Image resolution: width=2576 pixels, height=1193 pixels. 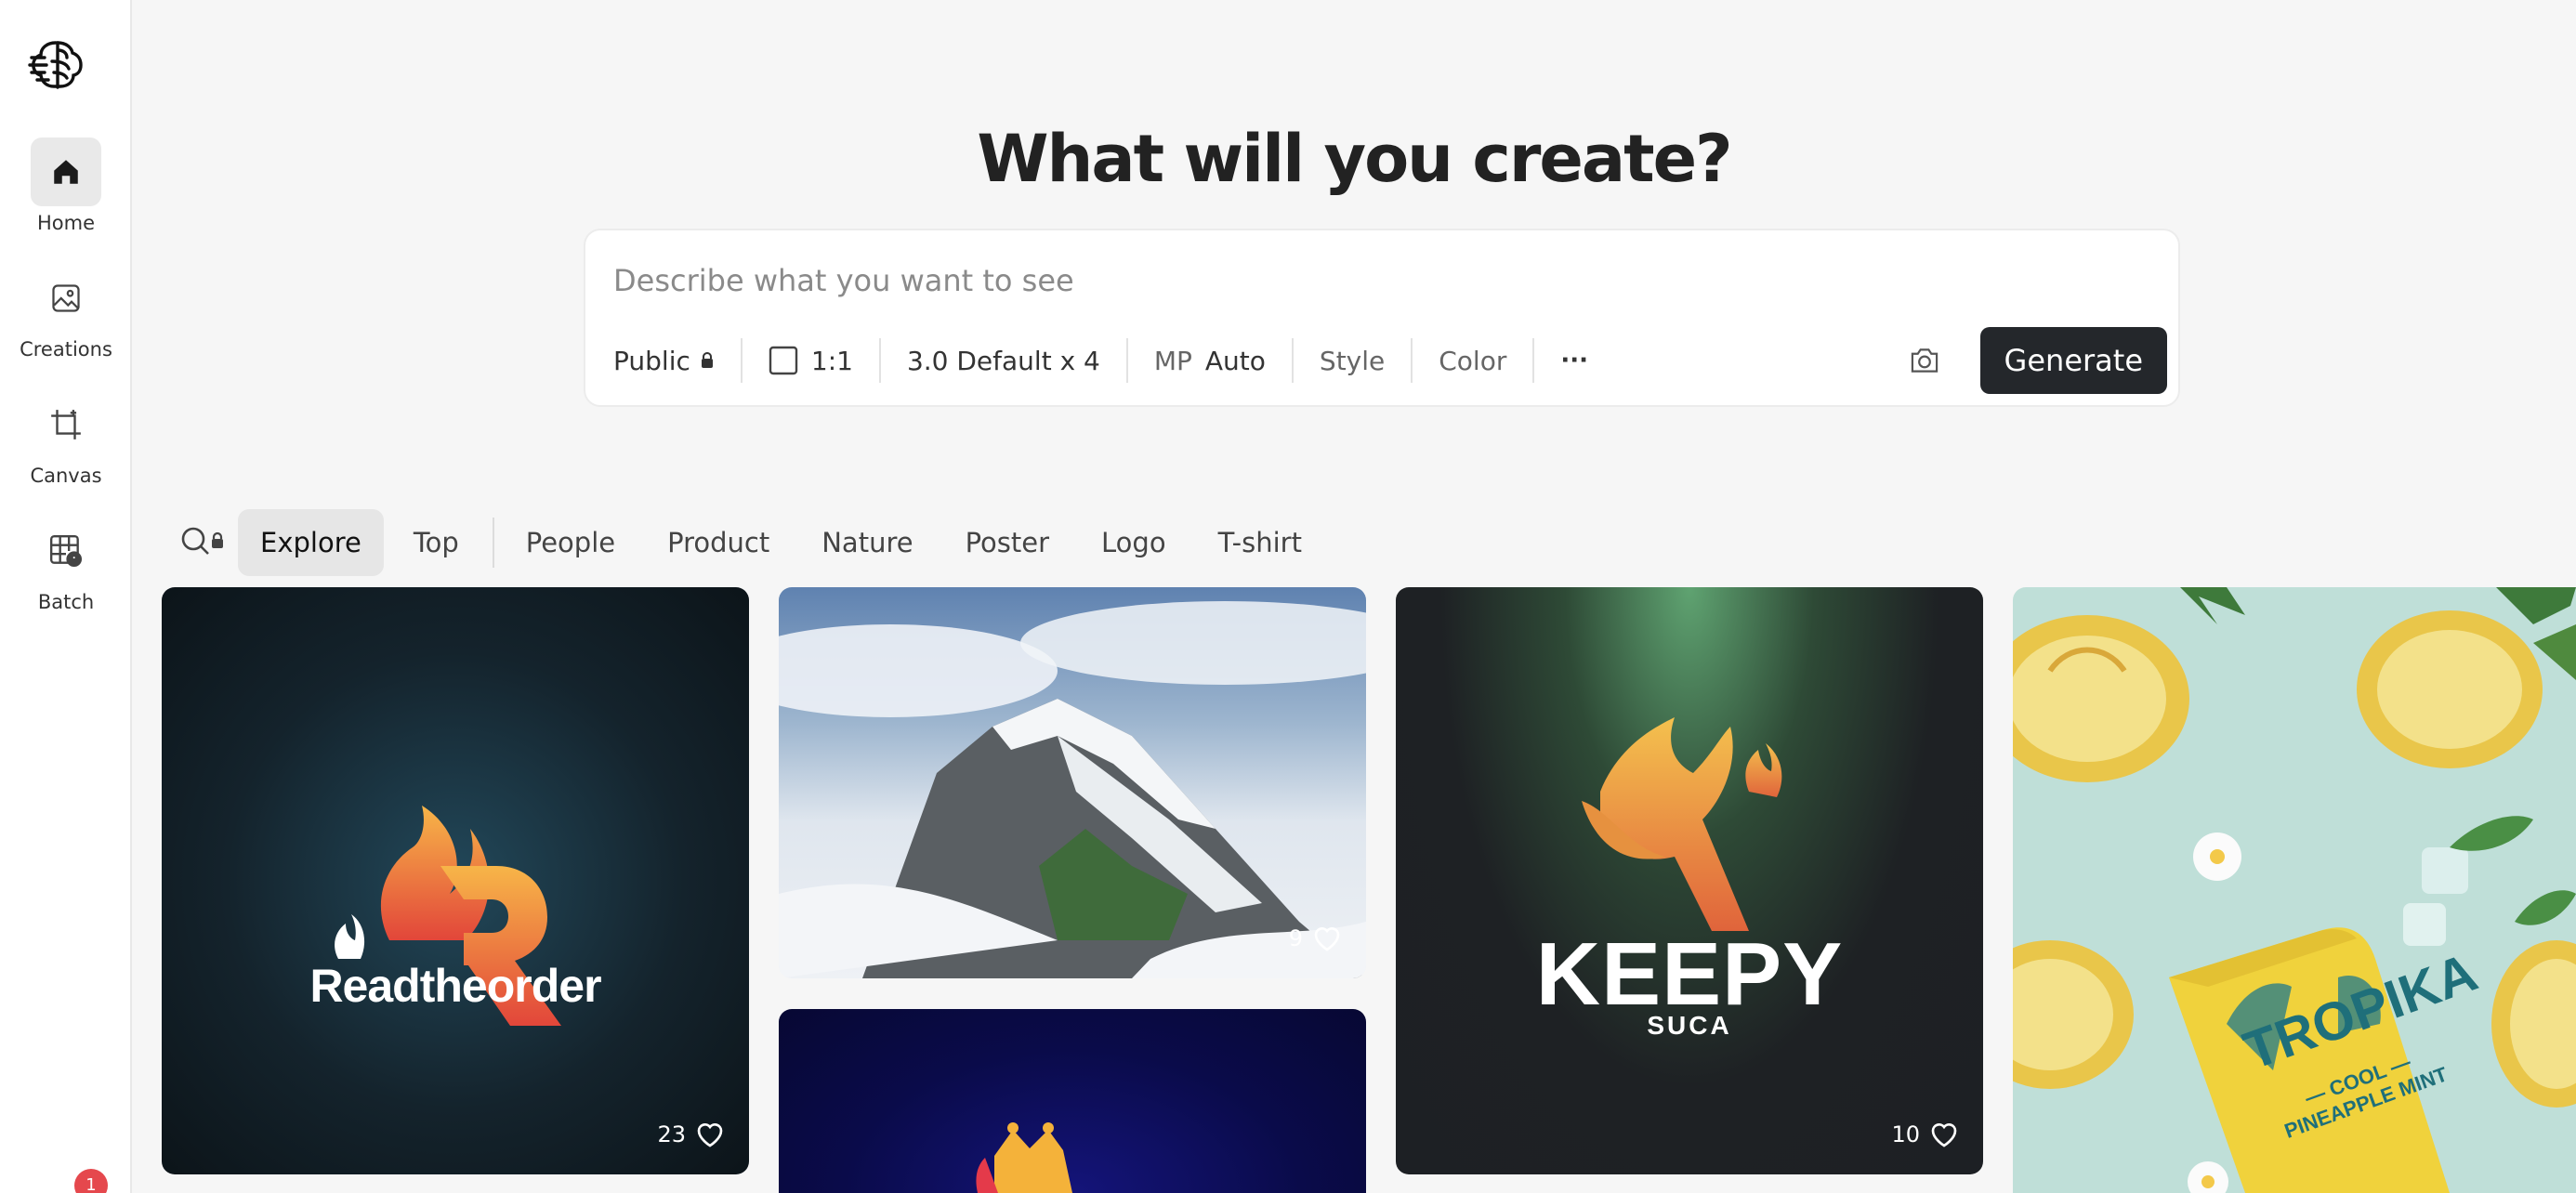 I want to click on sidebar-item-label: Canvas, so click(x=66, y=476).